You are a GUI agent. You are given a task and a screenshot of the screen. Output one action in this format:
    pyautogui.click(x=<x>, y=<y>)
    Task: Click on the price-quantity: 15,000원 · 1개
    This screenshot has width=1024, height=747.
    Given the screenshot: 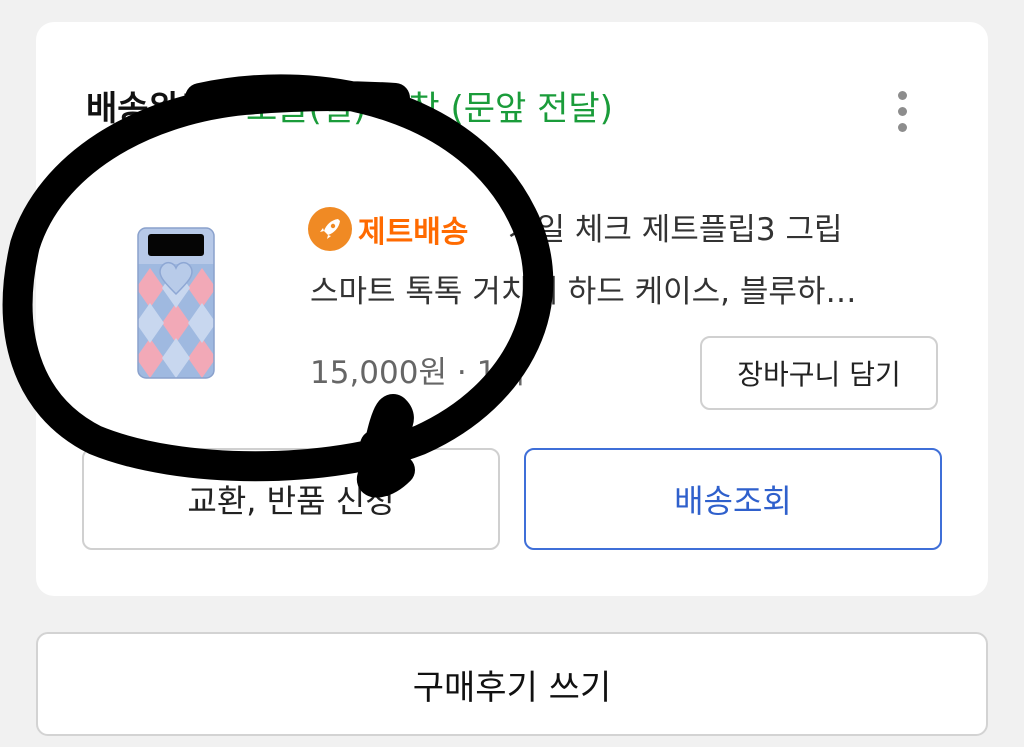 What is the action you would take?
    pyautogui.click(x=417, y=373)
    